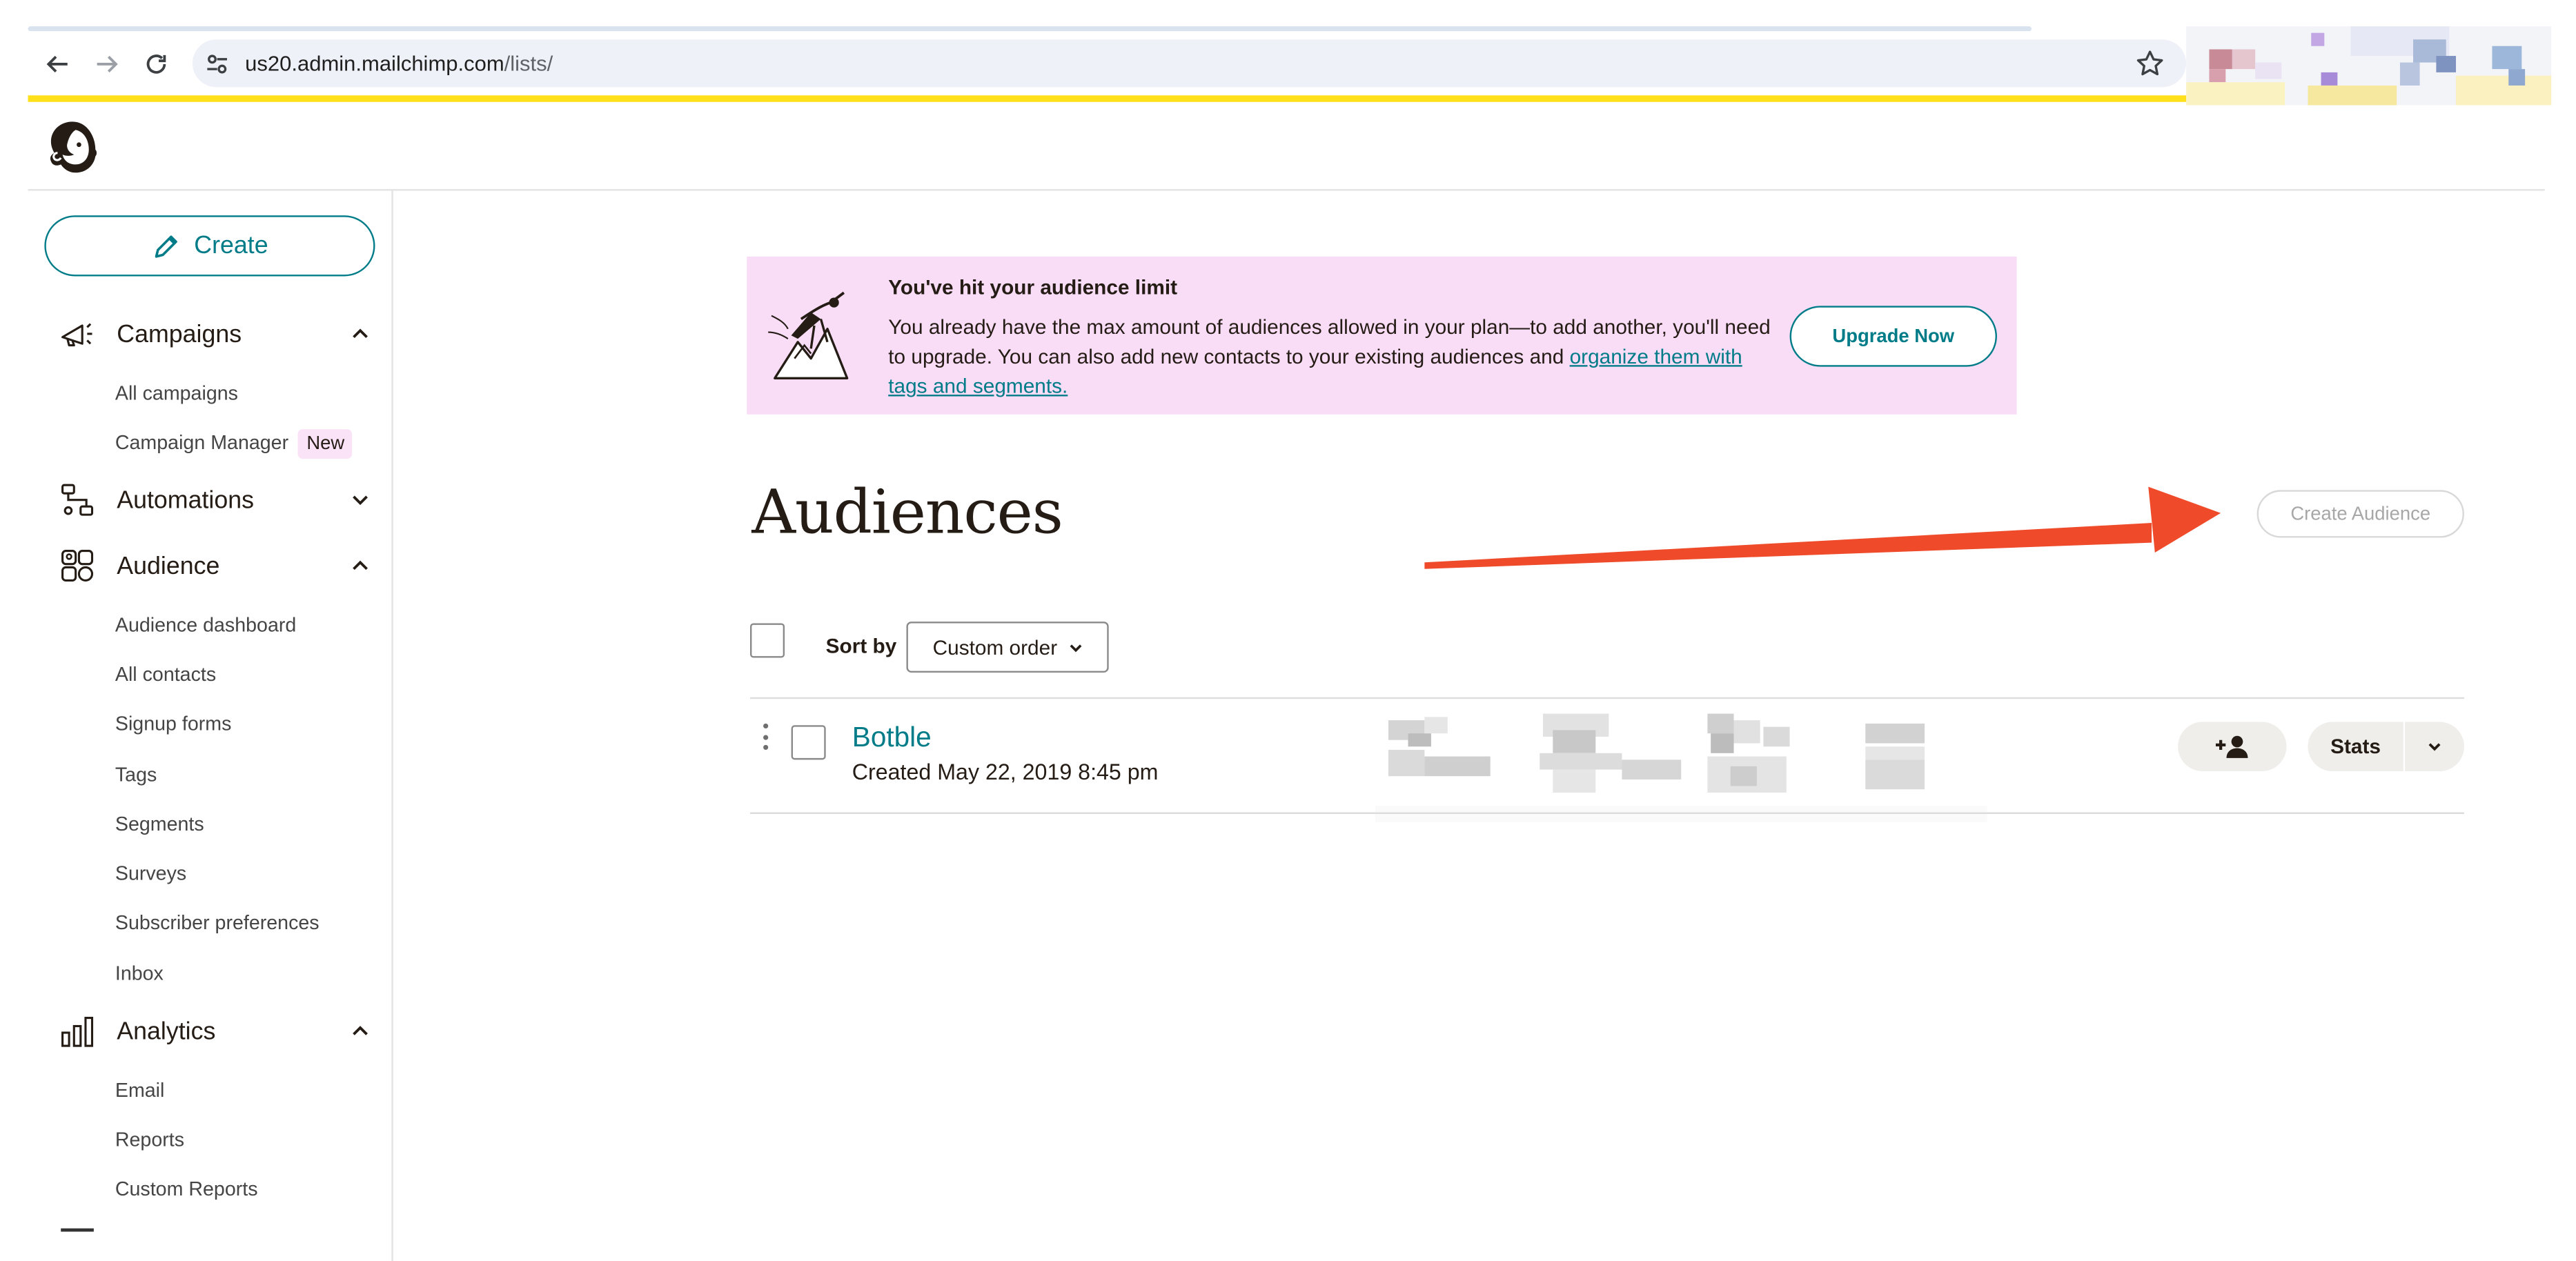 The height and width of the screenshot is (1261, 2576). What do you see at coordinates (136, 775) in the screenshot?
I see `sidebar-item-tags: Tags` at bounding box center [136, 775].